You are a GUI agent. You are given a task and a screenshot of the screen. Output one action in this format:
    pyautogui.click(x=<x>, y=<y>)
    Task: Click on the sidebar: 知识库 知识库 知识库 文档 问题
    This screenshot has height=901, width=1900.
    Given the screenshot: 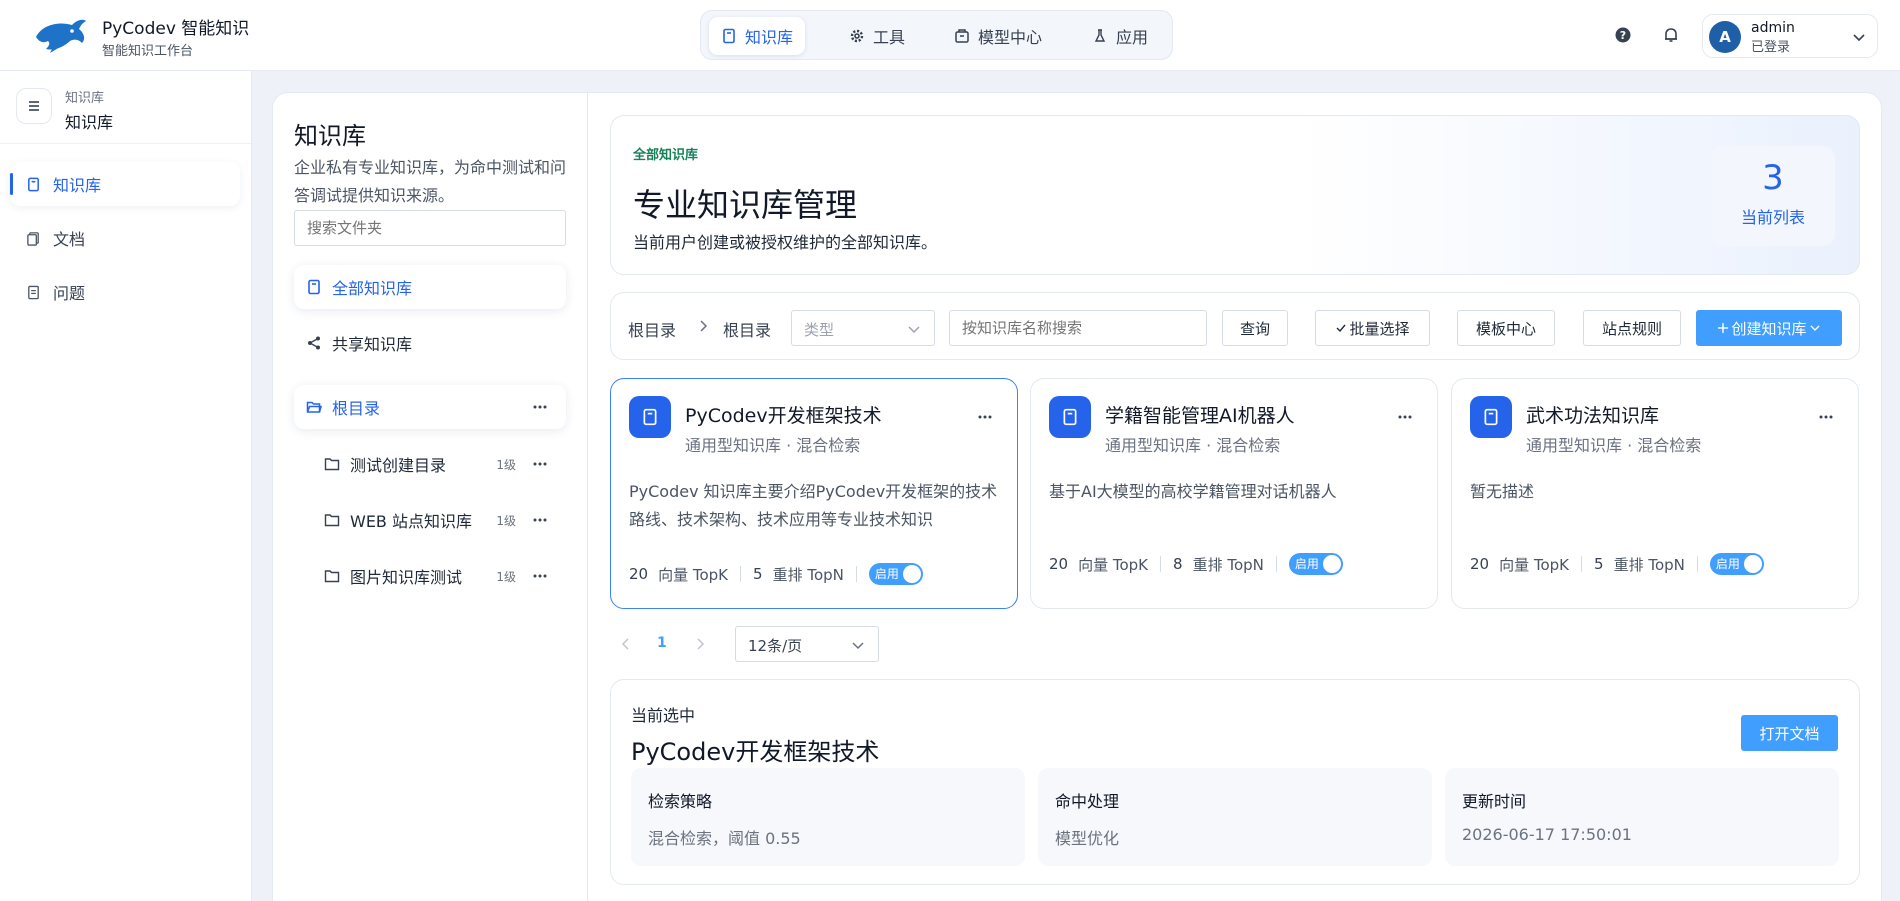 What is the action you would take?
    pyautogui.click(x=126, y=486)
    